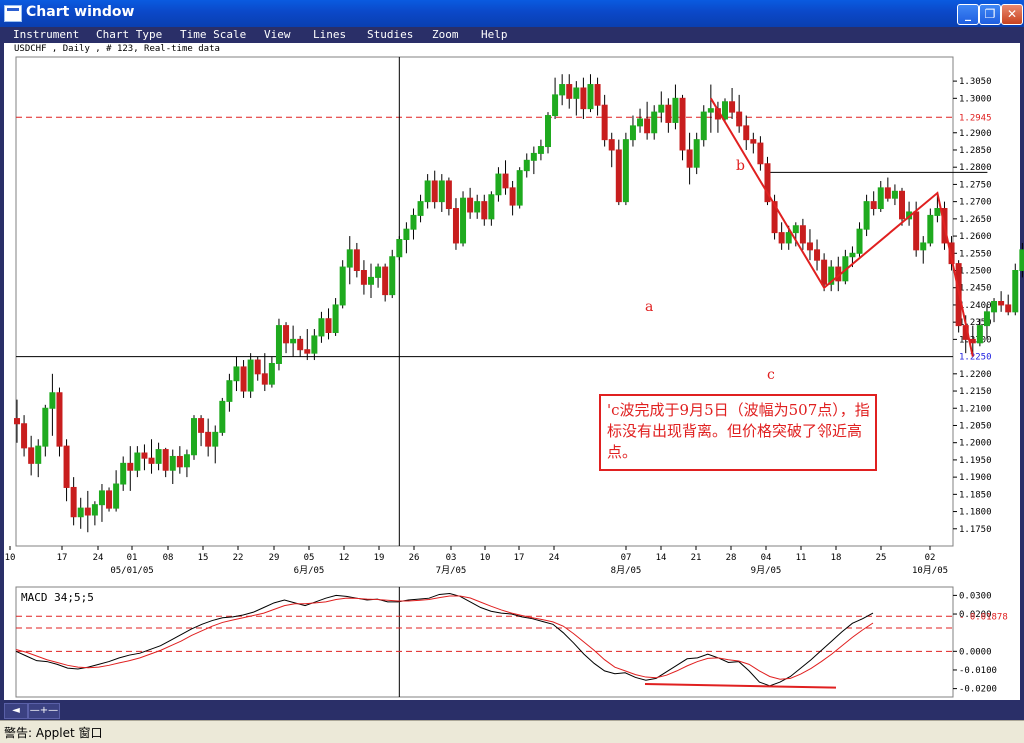  What do you see at coordinates (451, 570) in the screenshot?
I see `date-axis-month: 7月/05` at bounding box center [451, 570].